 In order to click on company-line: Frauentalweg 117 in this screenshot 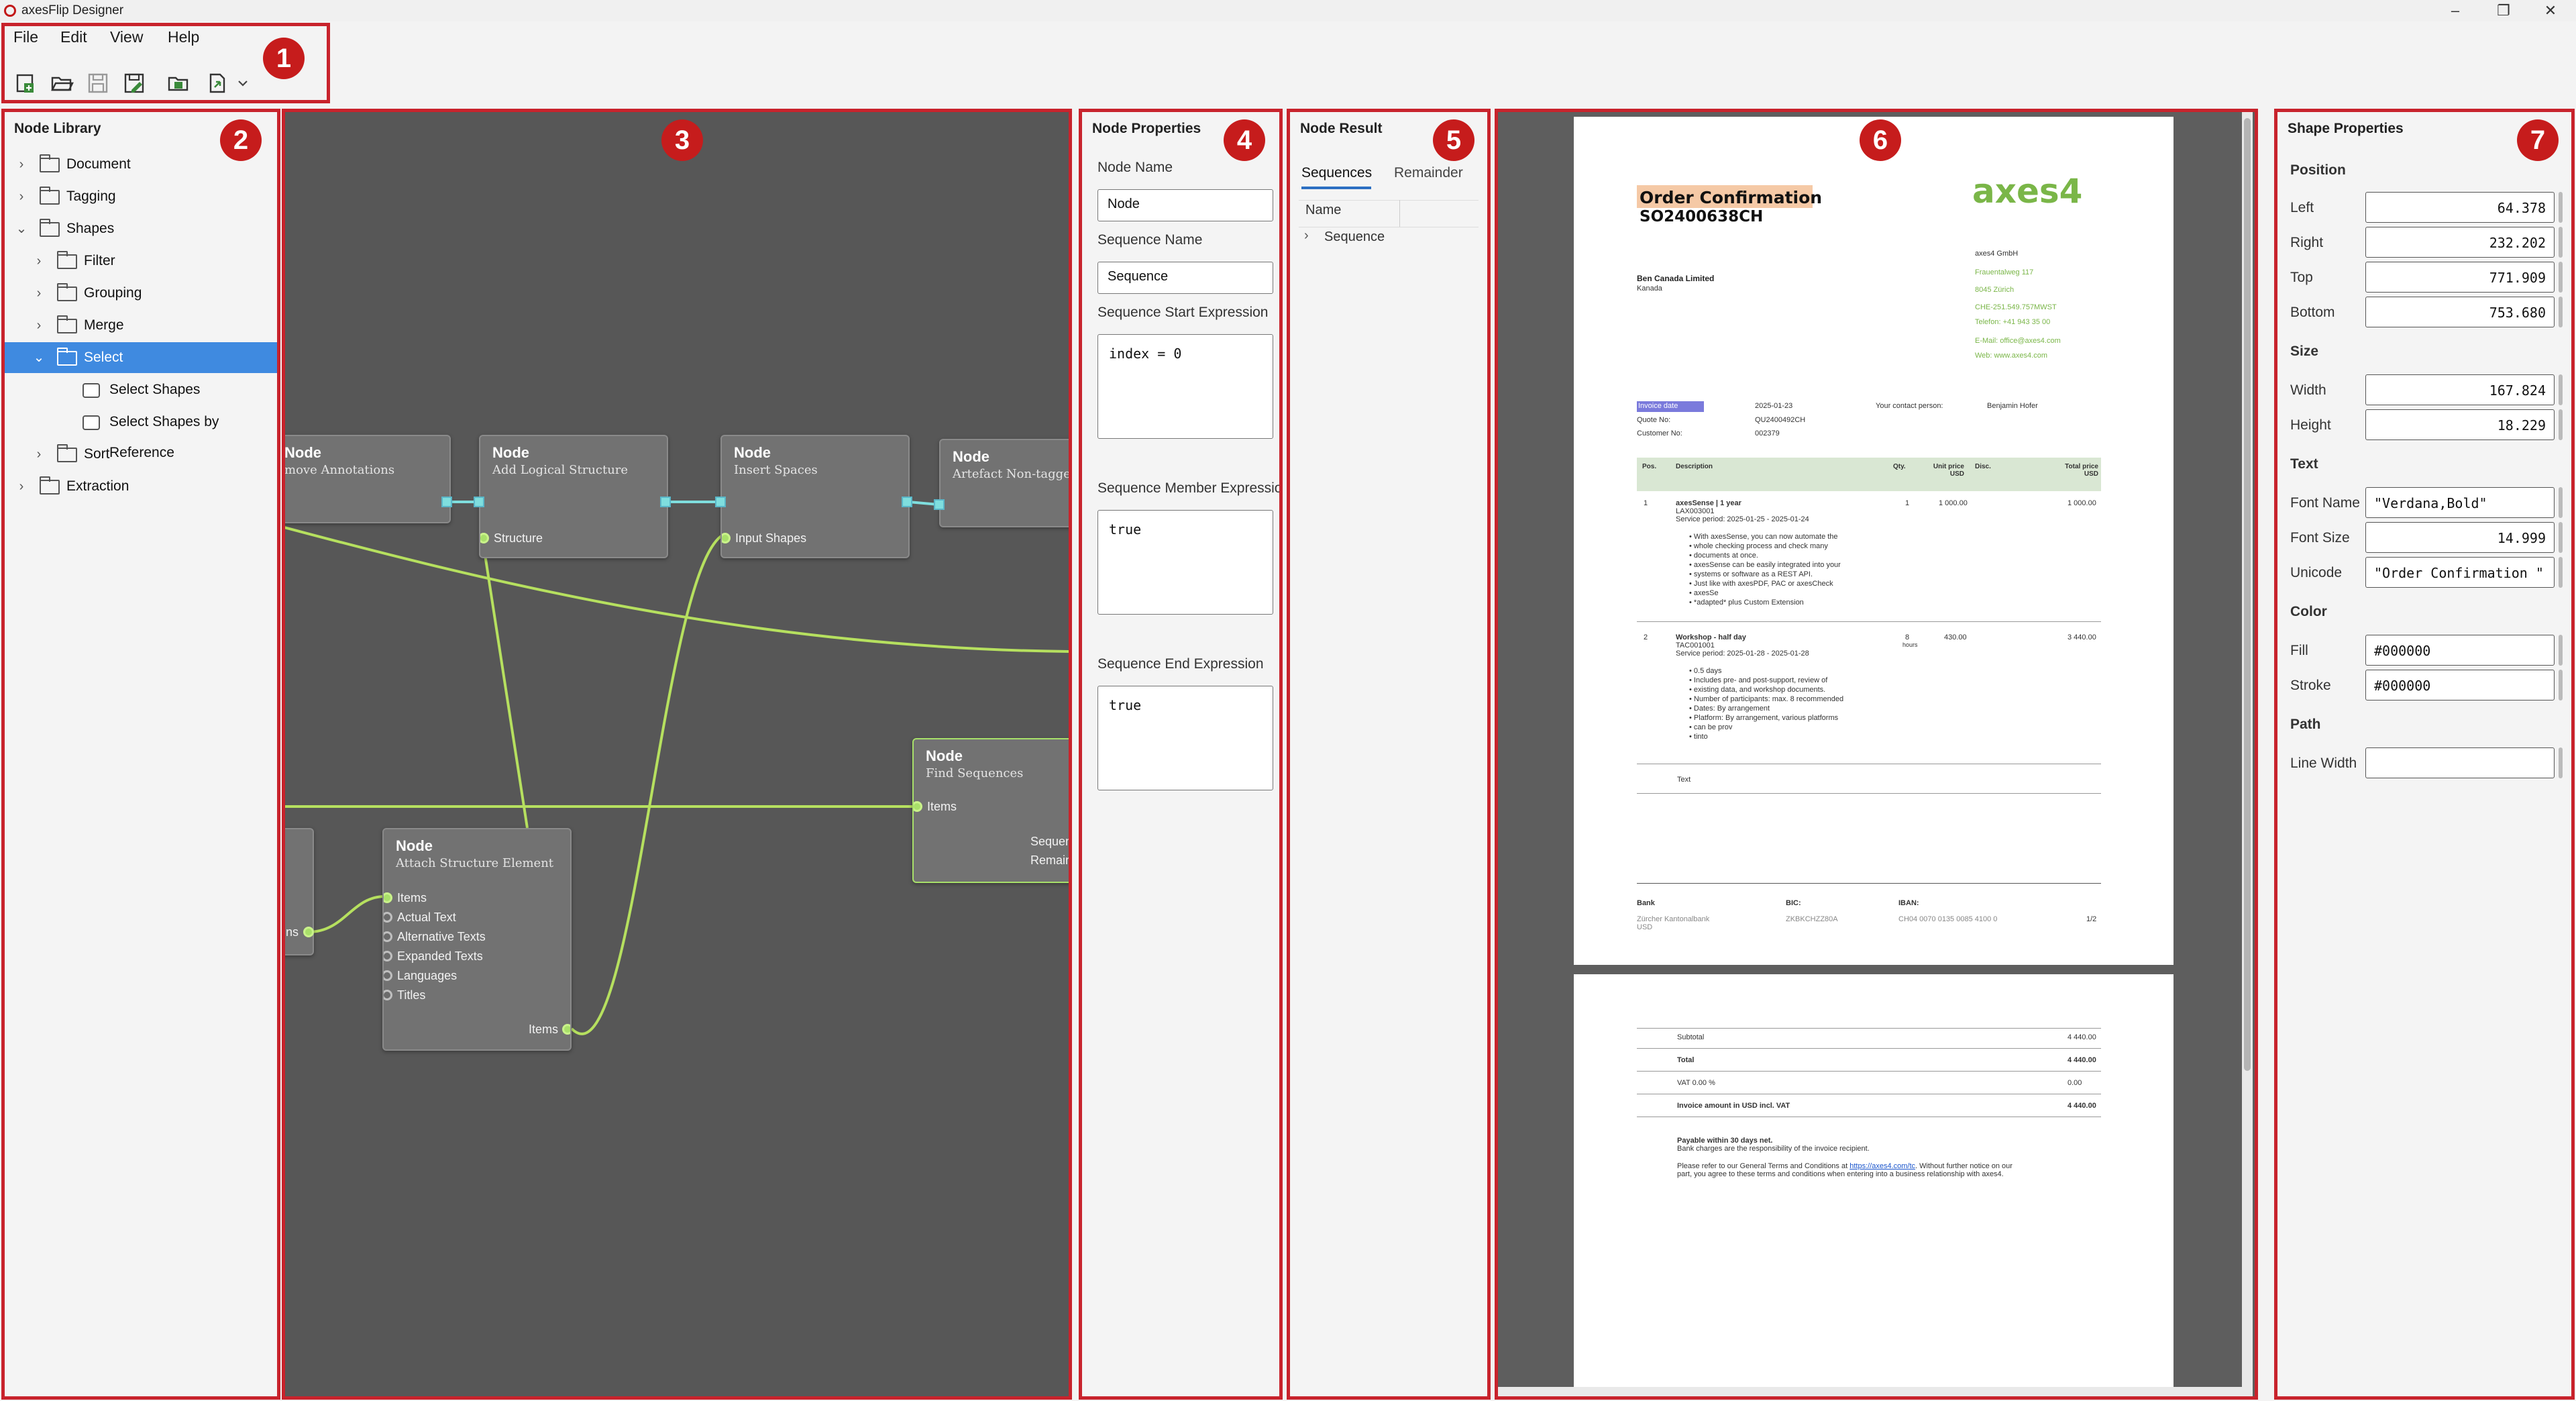, I will do `click(2004, 272)`.